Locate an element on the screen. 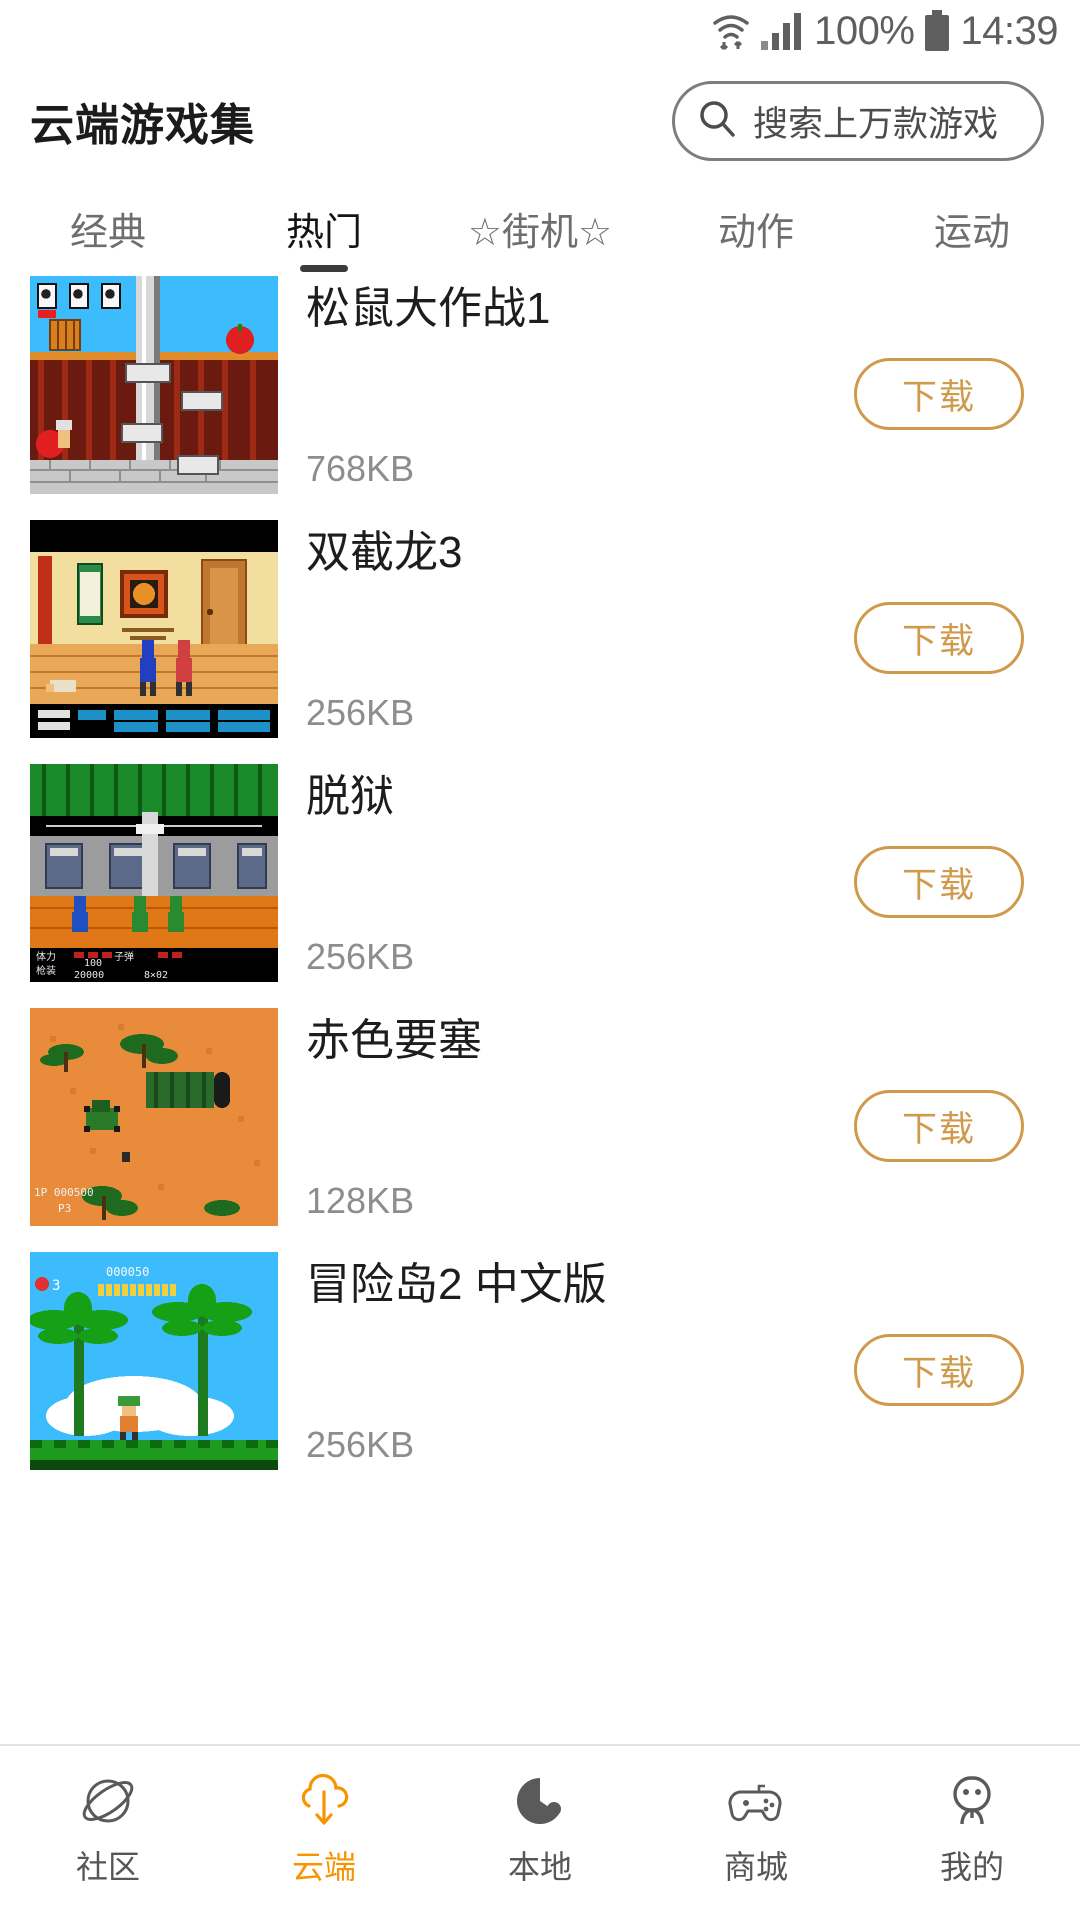 The image size is (1080, 1920). bottom-navigation: 社区 云端 本地 商城 我的 is located at coordinates (540, 1832).